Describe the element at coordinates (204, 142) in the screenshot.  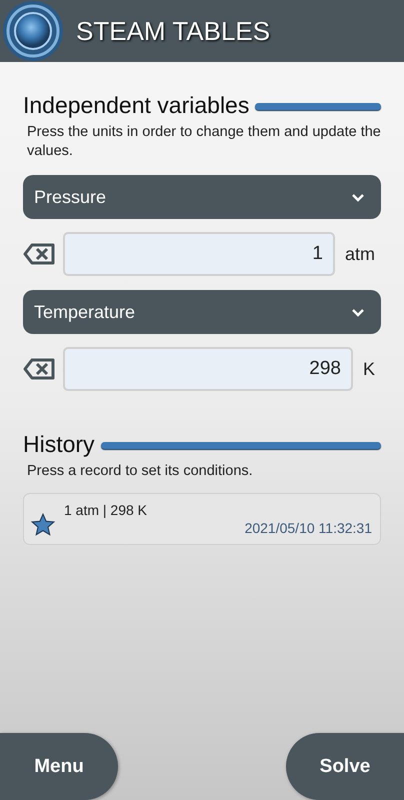
I see `section-hint: Press the units in order to change them and update the values.` at that location.